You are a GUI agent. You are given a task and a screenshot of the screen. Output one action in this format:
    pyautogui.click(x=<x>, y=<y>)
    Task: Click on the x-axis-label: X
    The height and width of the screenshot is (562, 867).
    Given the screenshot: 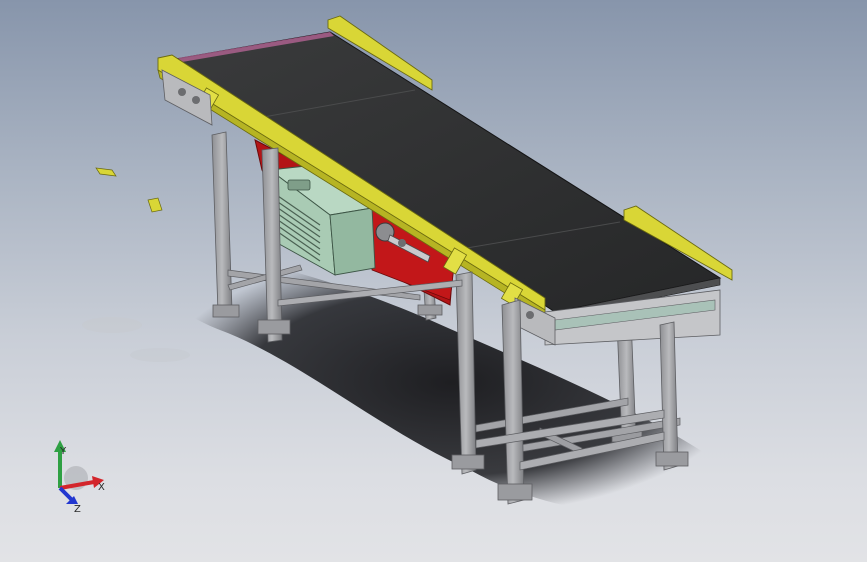 What is the action you would take?
    pyautogui.click(x=101, y=487)
    